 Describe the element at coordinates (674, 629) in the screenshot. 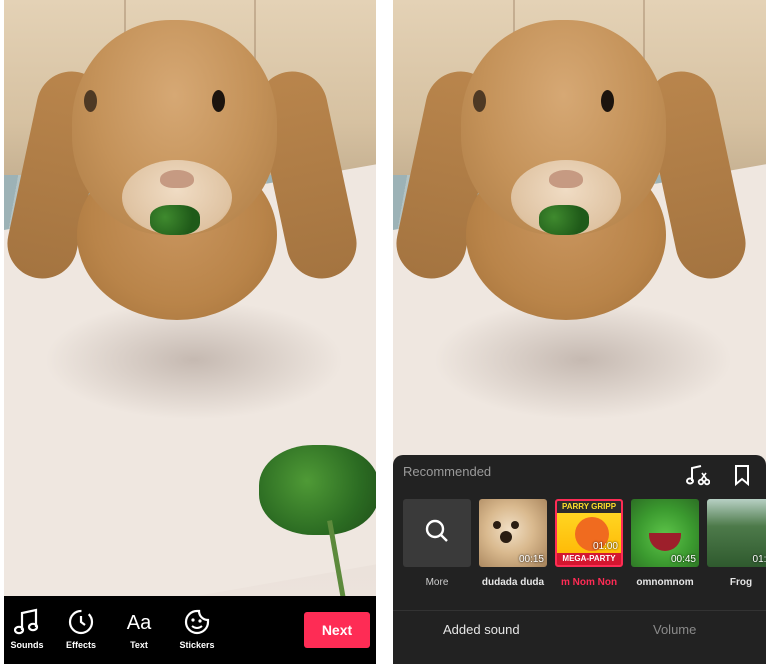

I see `tab-volume: Volume` at that location.